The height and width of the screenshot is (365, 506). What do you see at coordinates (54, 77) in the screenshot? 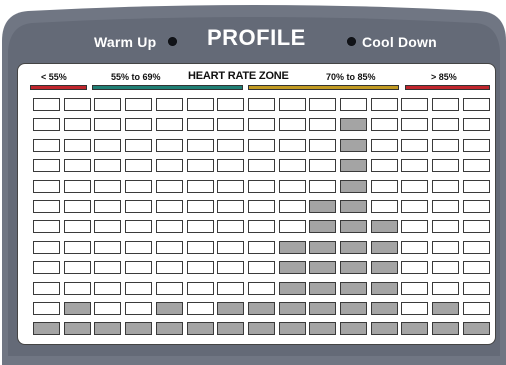
I see `zone-label-below-55: < 55%` at bounding box center [54, 77].